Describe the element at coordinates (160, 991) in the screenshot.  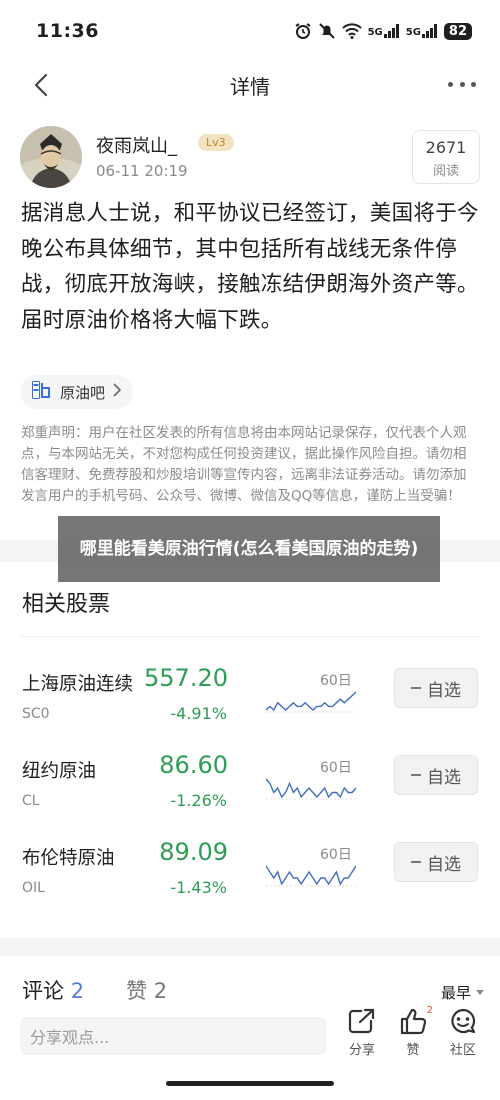
I see `tab-likes-count: 2` at that location.